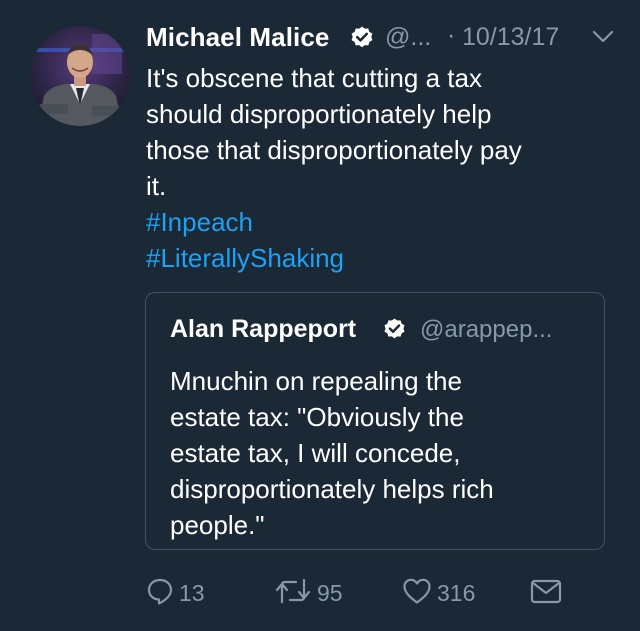 The width and height of the screenshot is (640, 631). What do you see at coordinates (603, 39) in the screenshot?
I see `chevron-down-icon` at bounding box center [603, 39].